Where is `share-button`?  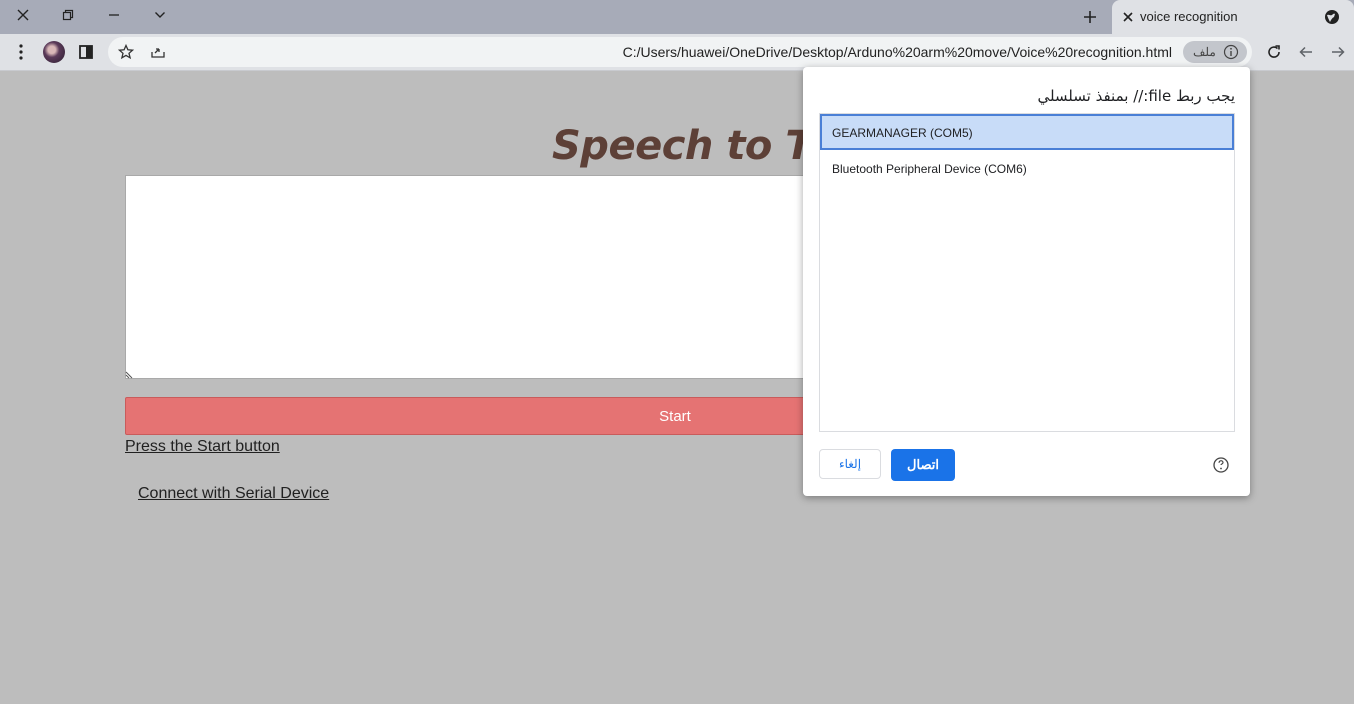 share-button is located at coordinates (158, 52).